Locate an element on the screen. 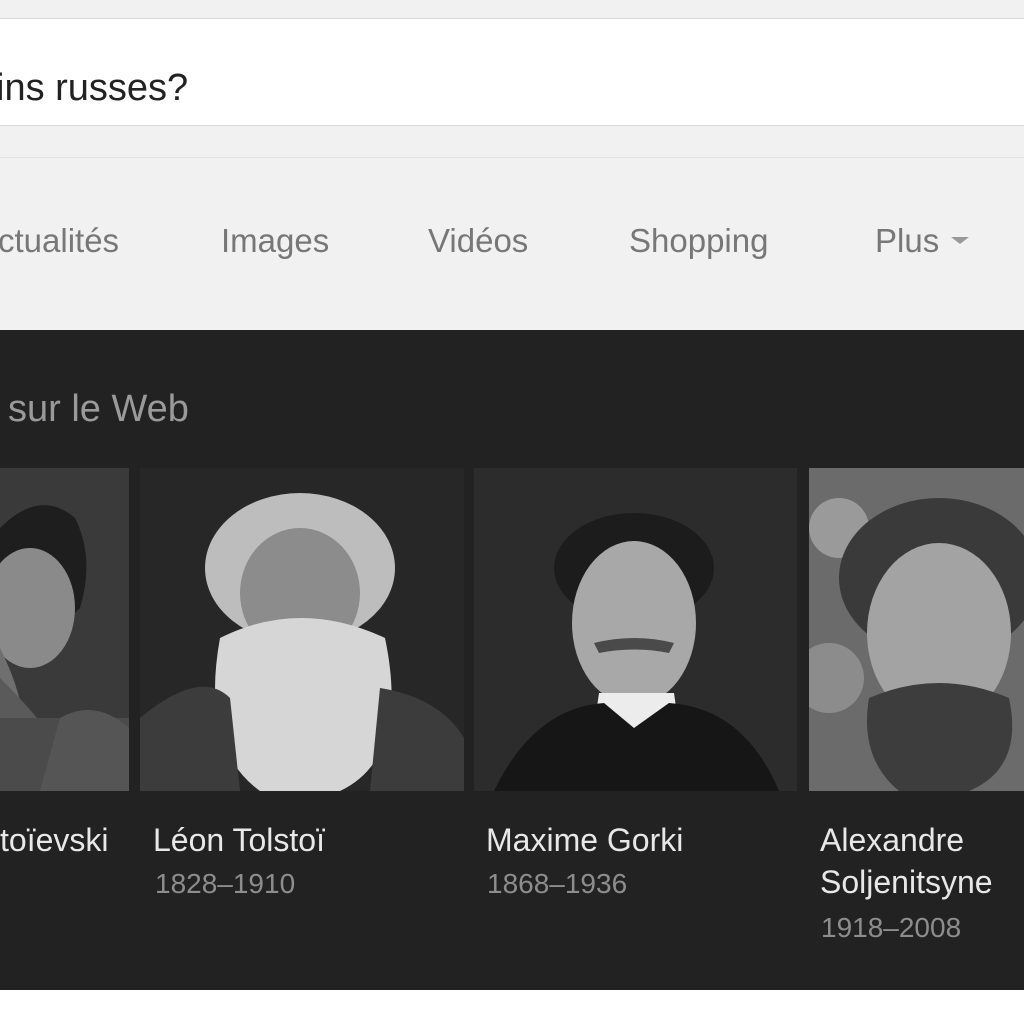 The image size is (1024, 1024). person-dates: 1918–2008 is located at coordinates (891, 927).